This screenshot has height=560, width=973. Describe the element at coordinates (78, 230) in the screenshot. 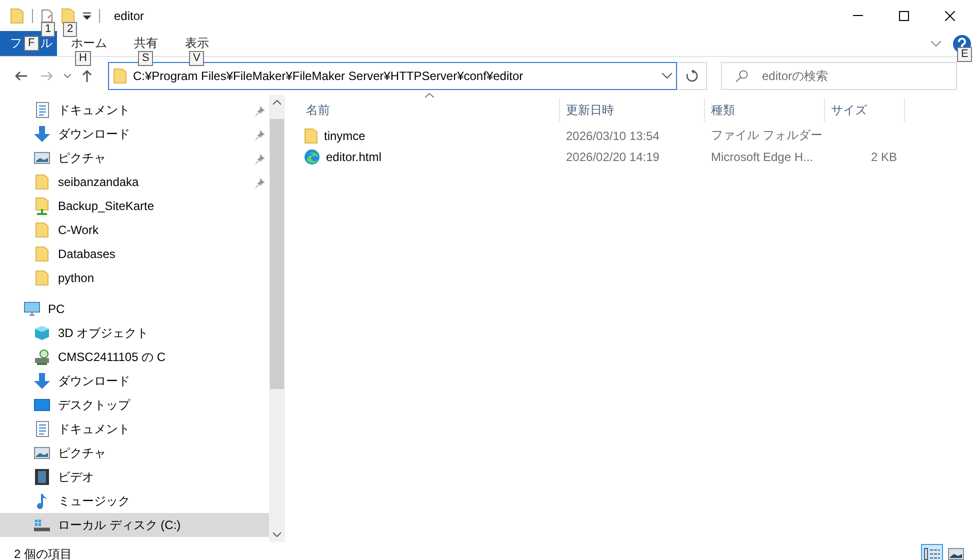

I see `nav-label: C-Work` at that location.